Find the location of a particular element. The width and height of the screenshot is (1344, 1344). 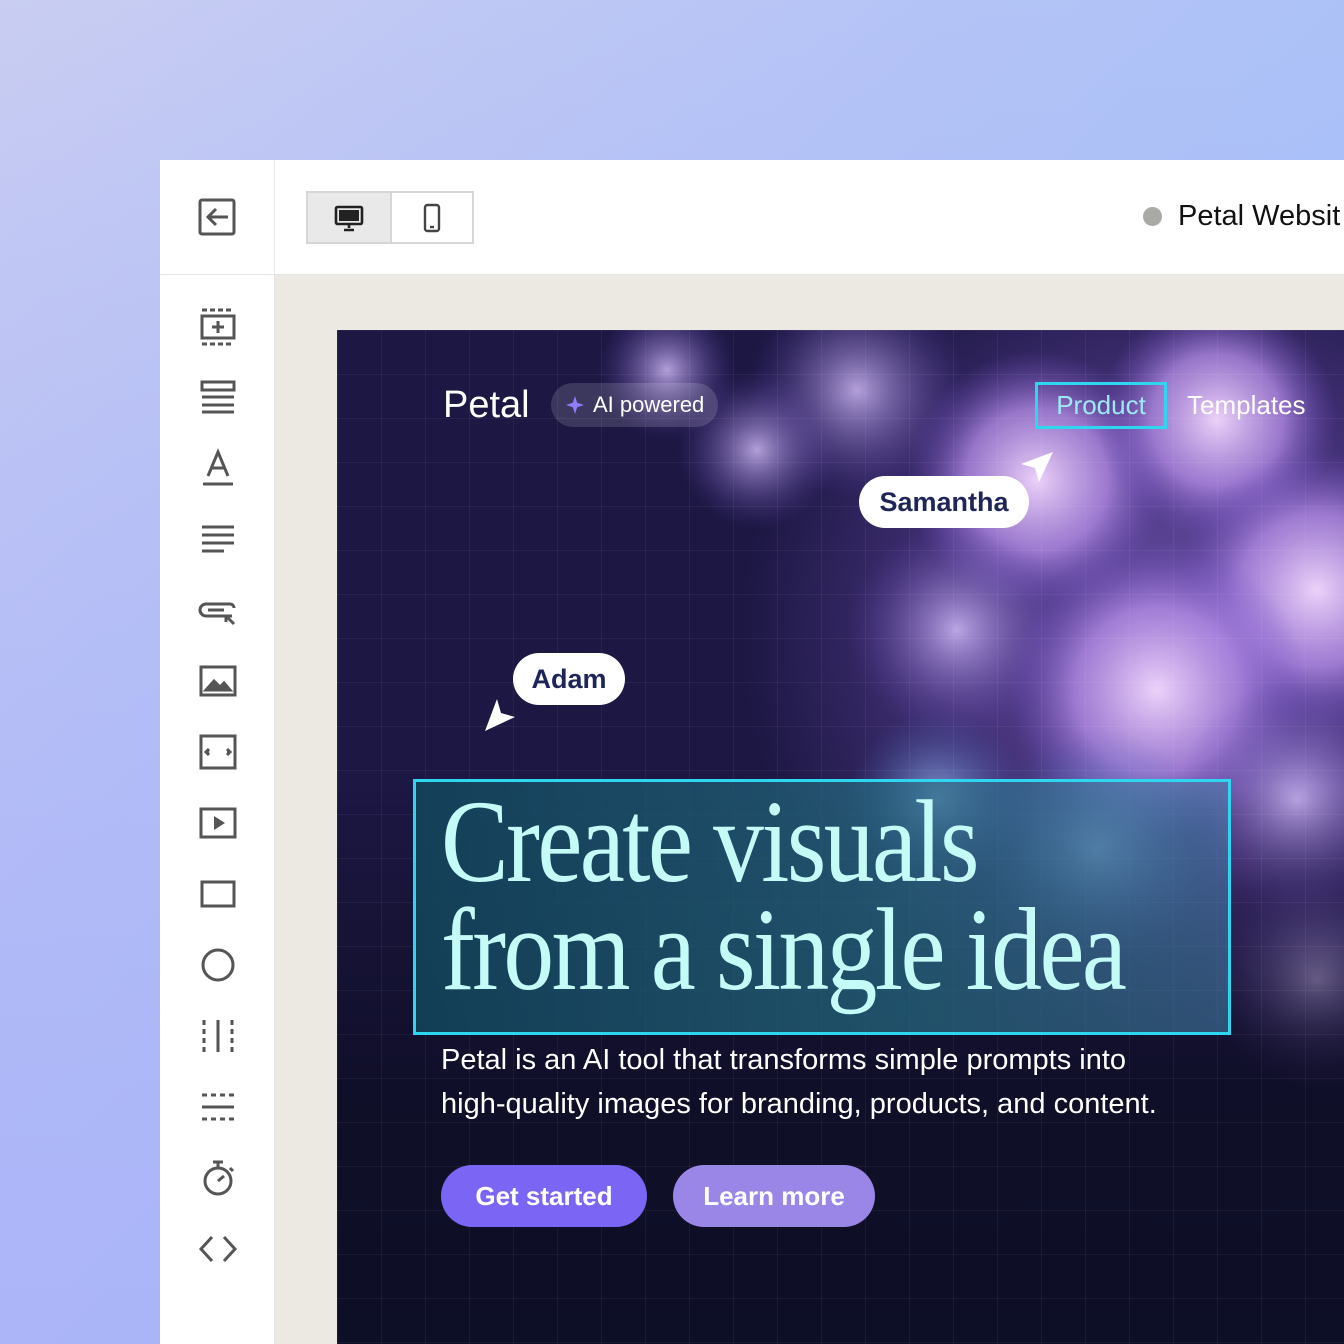

rectangle-icon is located at coordinates (218, 894).